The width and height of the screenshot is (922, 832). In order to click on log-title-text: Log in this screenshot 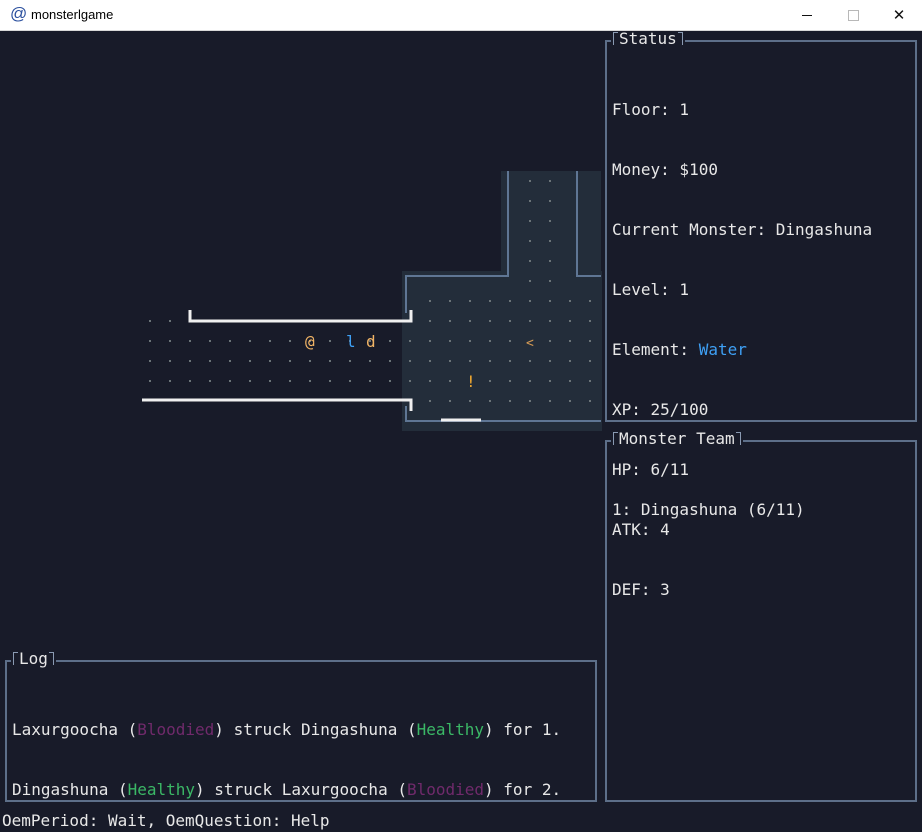, I will do `click(33, 658)`.